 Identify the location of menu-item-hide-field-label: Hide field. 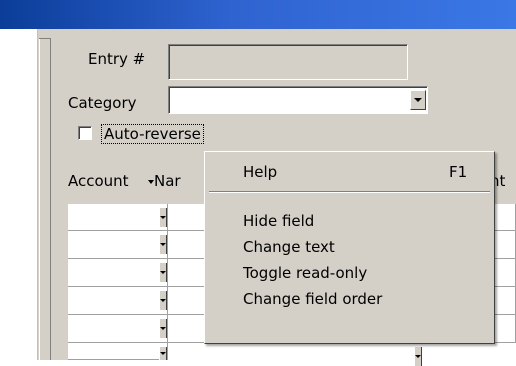
(279, 221).